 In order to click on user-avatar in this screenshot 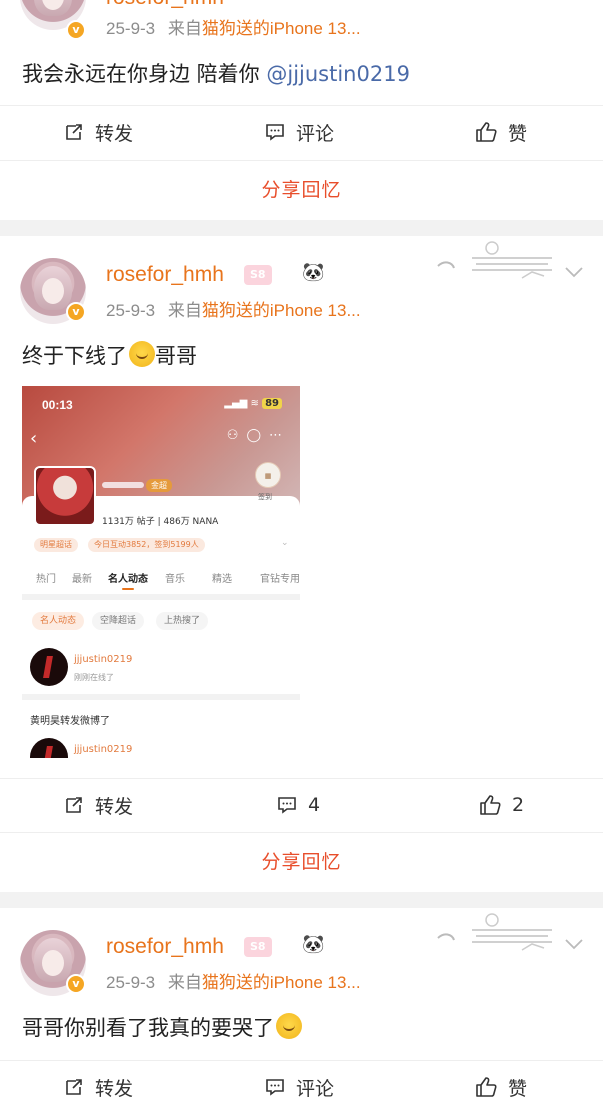, I will do `click(49, 667)`.